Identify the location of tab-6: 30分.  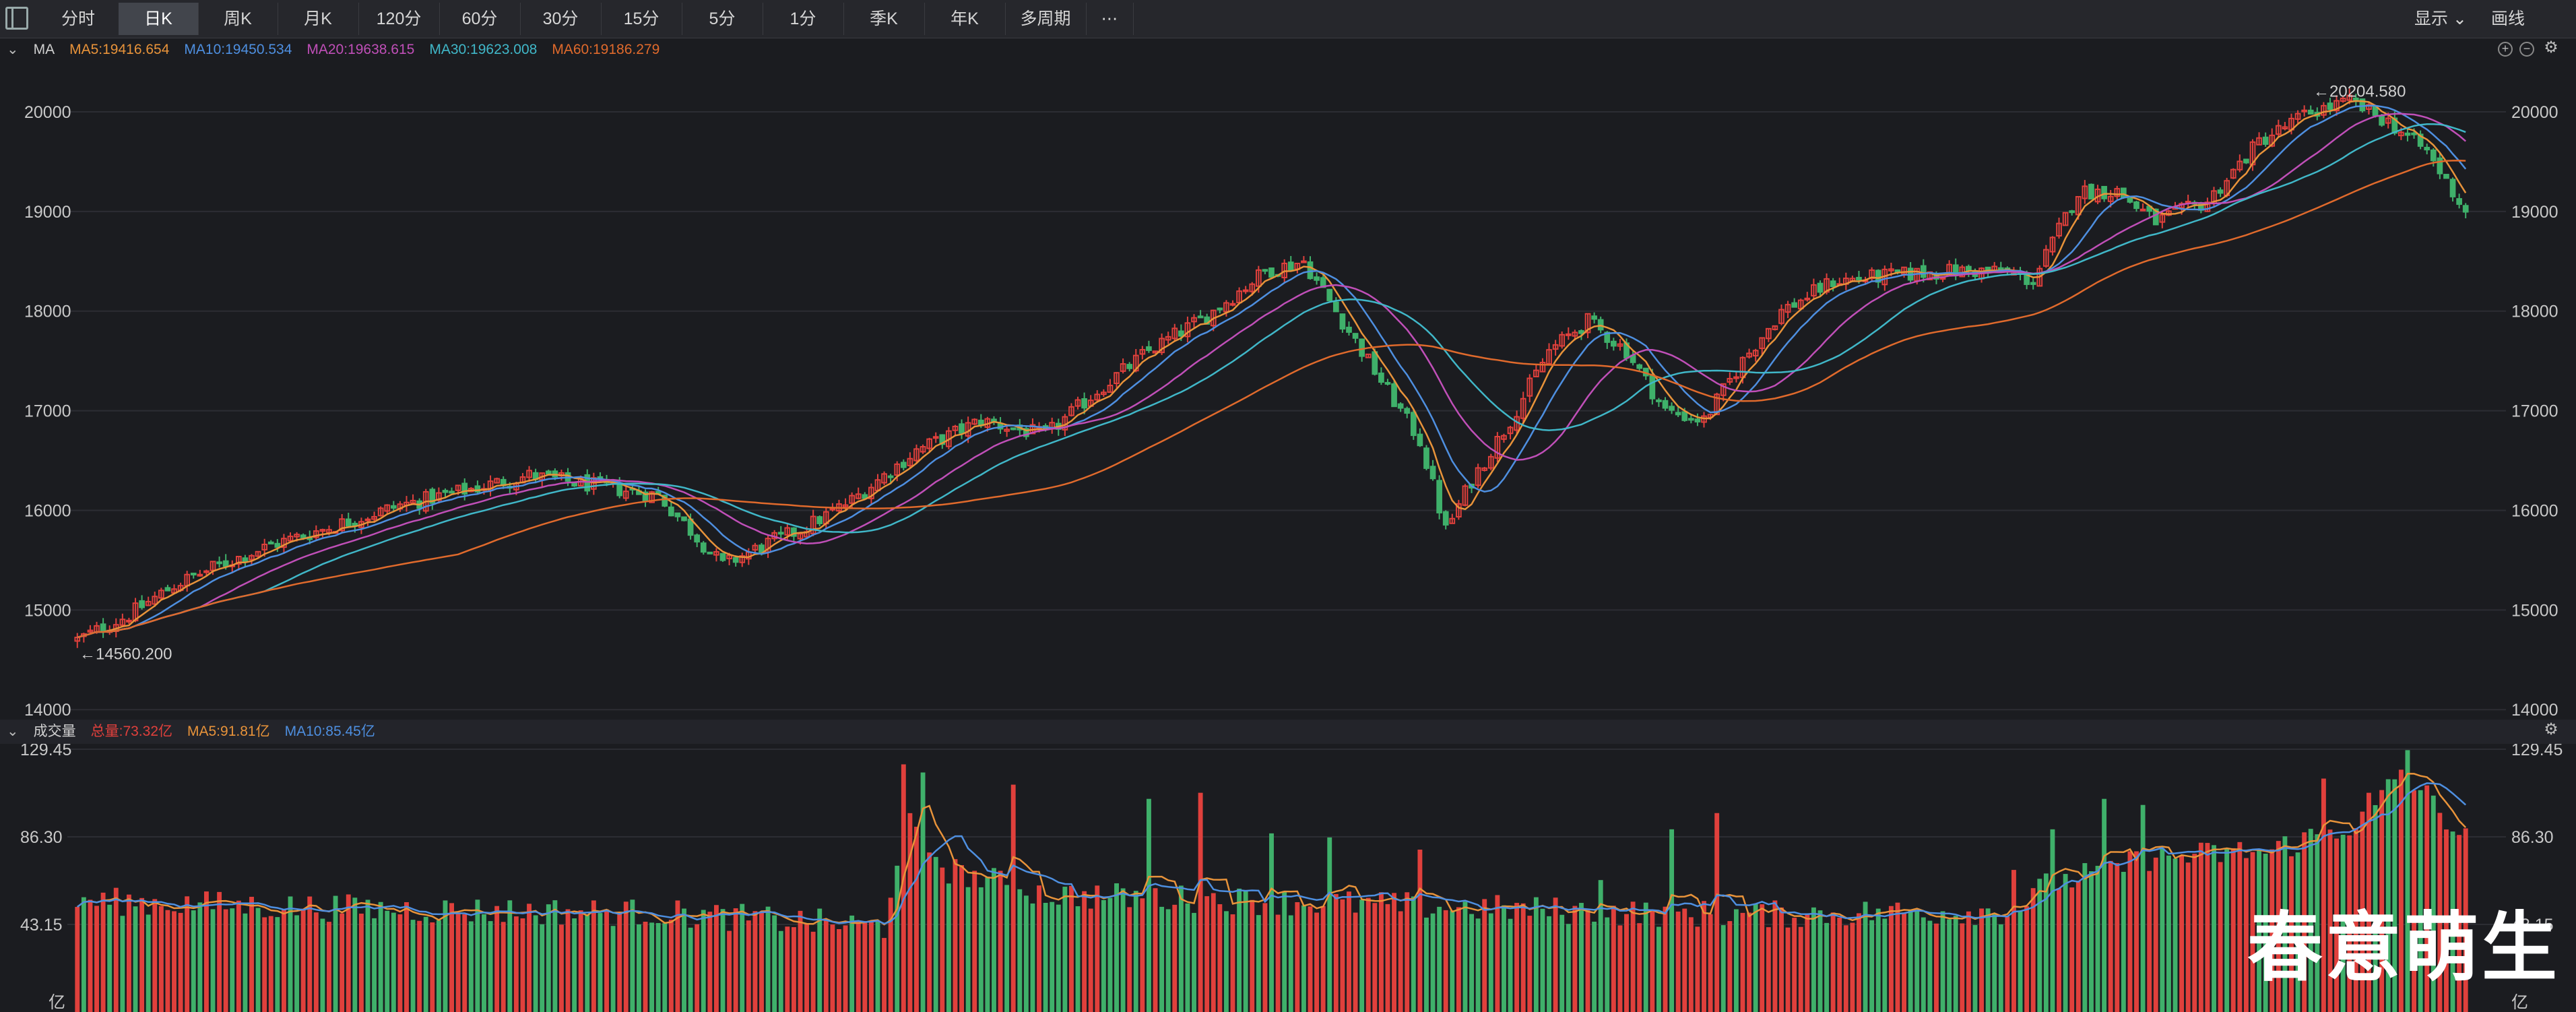
(561, 19).